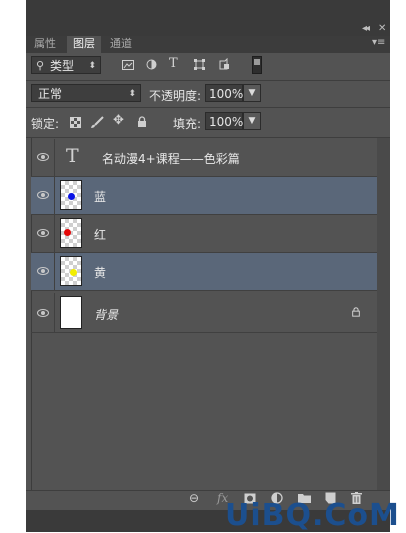 The width and height of the screenshot is (406, 533). I want to click on layer-lock-icon, so click(356, 312).